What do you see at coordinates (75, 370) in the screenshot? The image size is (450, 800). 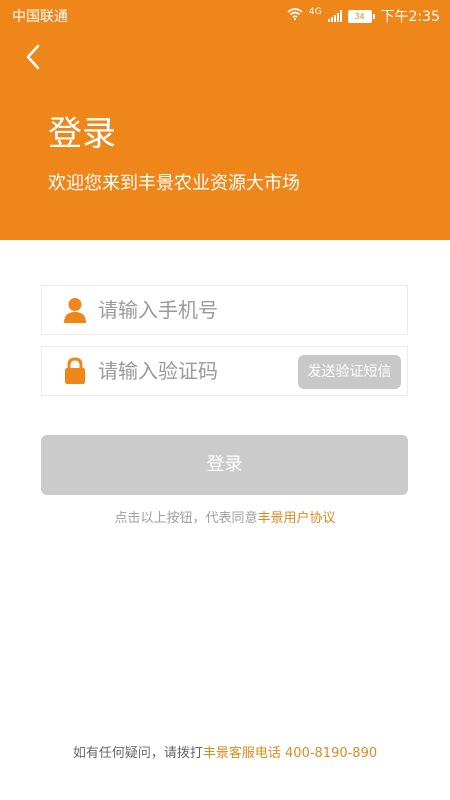 I see `lock-icon` at bounding box center [75, 370].